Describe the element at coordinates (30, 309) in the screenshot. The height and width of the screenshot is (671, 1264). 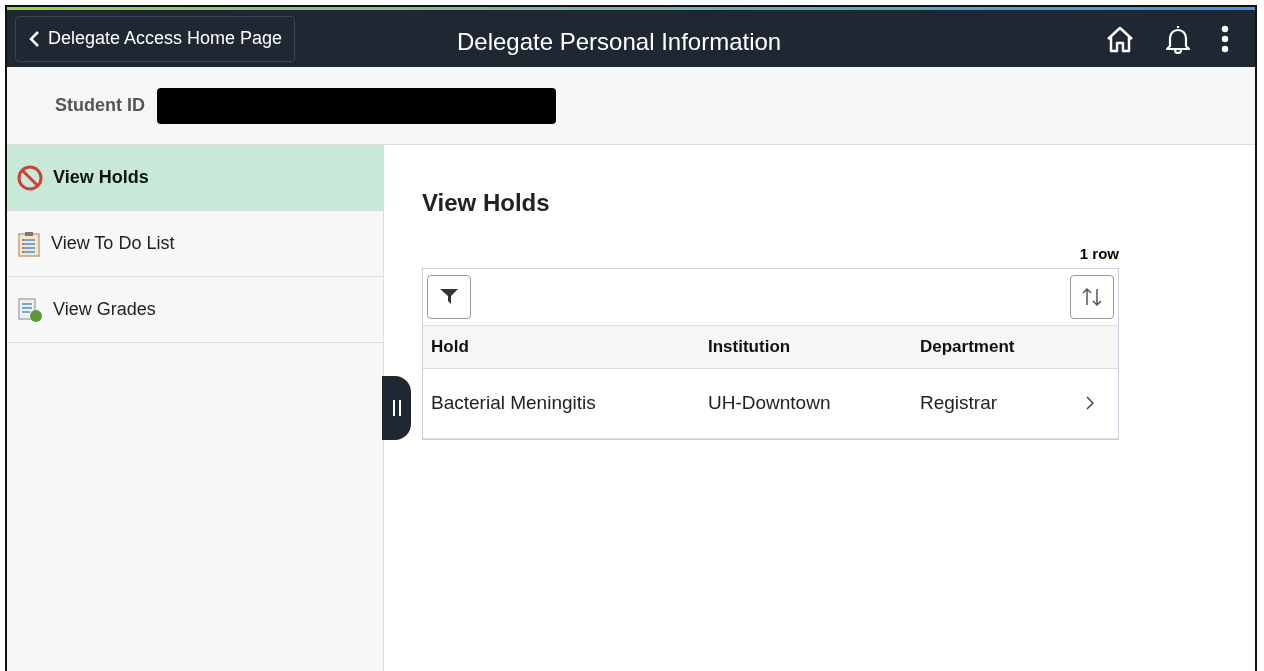
I see `grade-report-icon` at that location.